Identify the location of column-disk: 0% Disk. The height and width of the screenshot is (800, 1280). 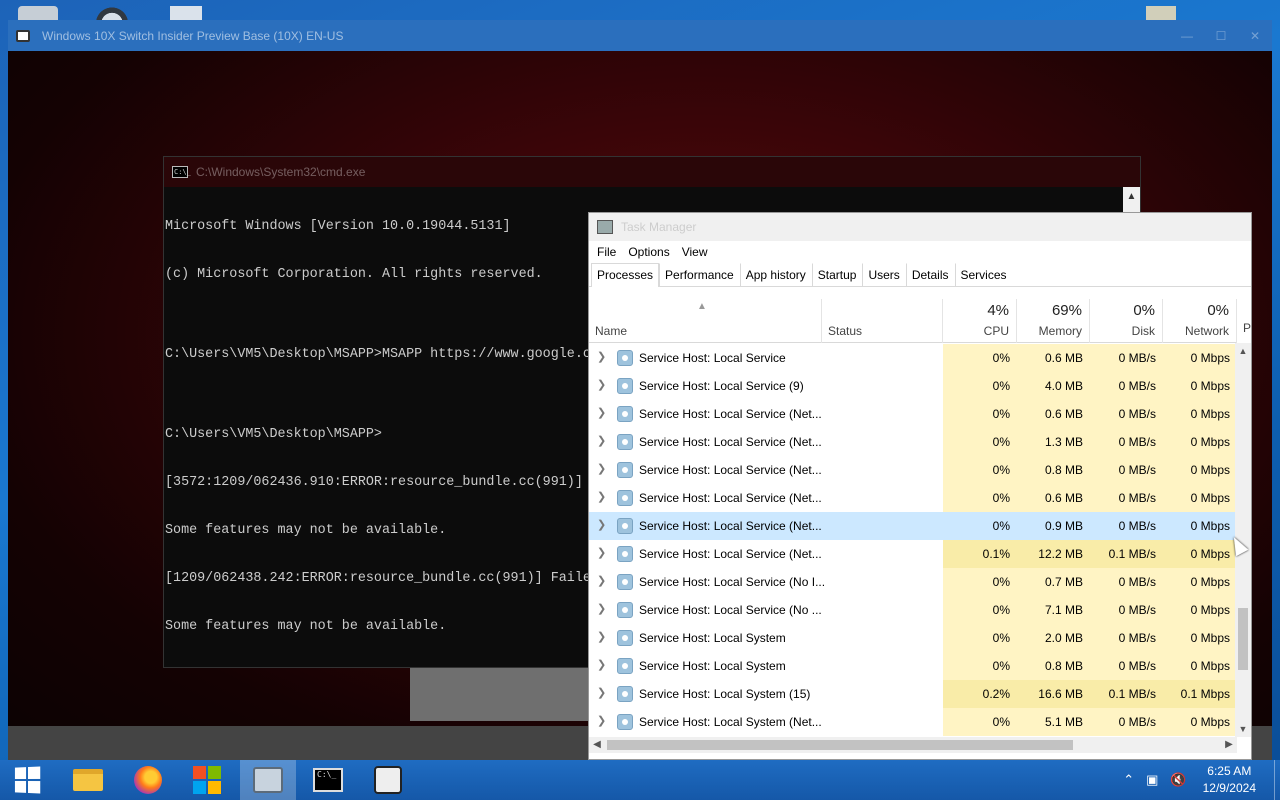
(1126, 321).